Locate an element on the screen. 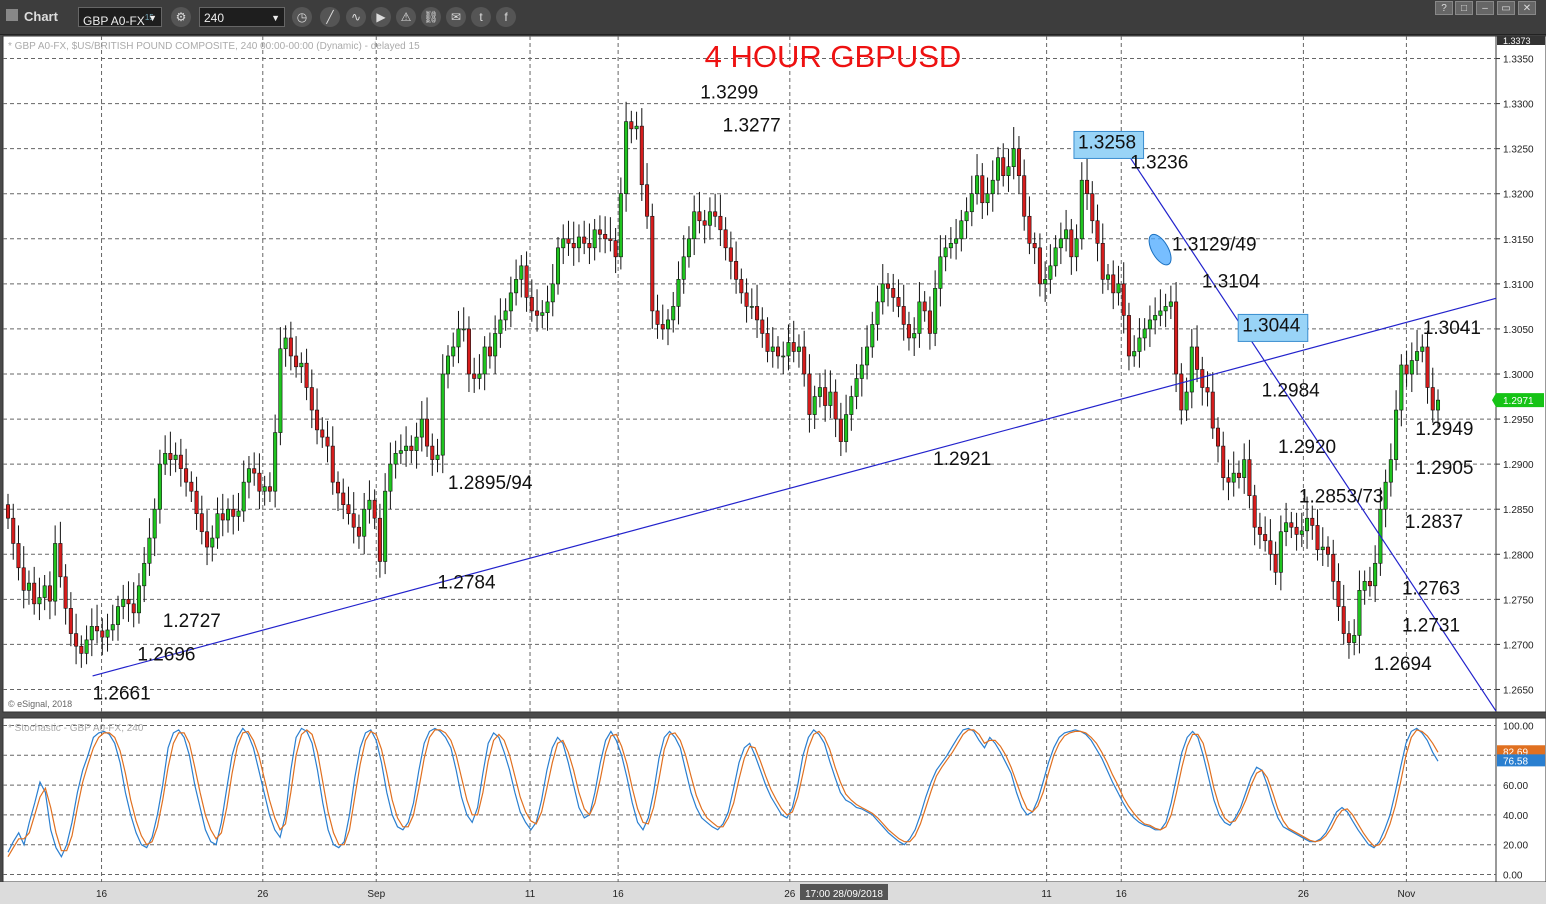 The height and width of the screenshot is (904, 1546). y-tick-label: 1.2800 is located at coordinates (1518, 555).